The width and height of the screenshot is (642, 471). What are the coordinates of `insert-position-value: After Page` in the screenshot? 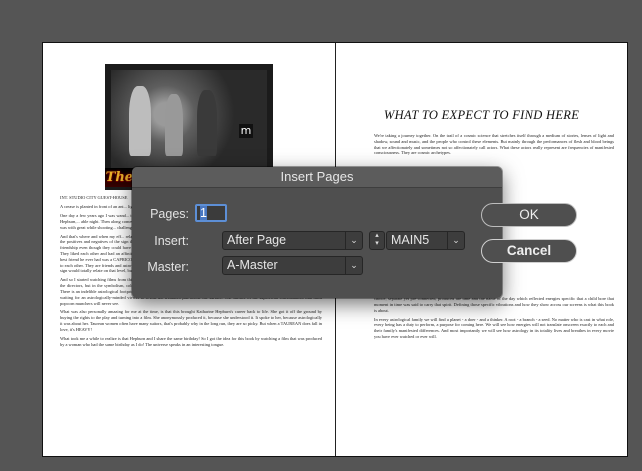 It's located at (257, 240).